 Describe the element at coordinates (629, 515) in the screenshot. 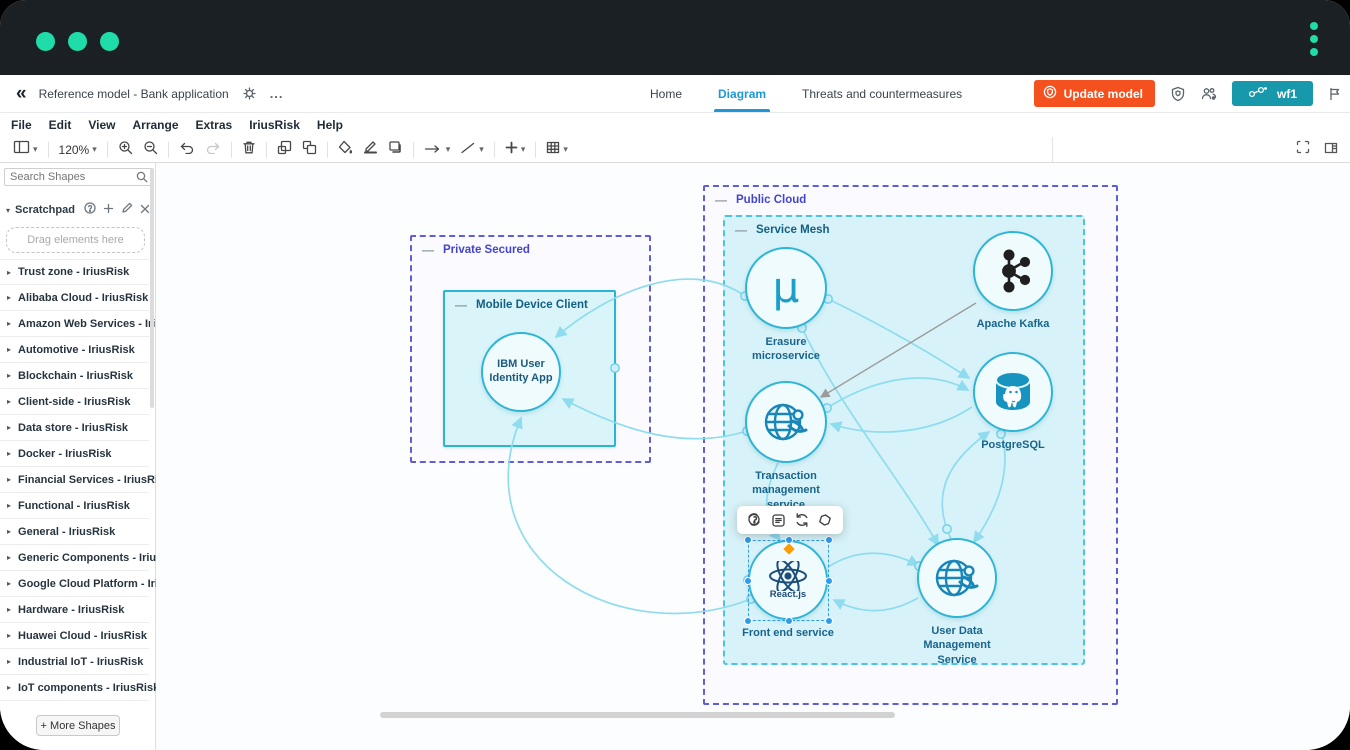

I see `edge-front-end-service-to-ibm-user-identity-app` at that location.